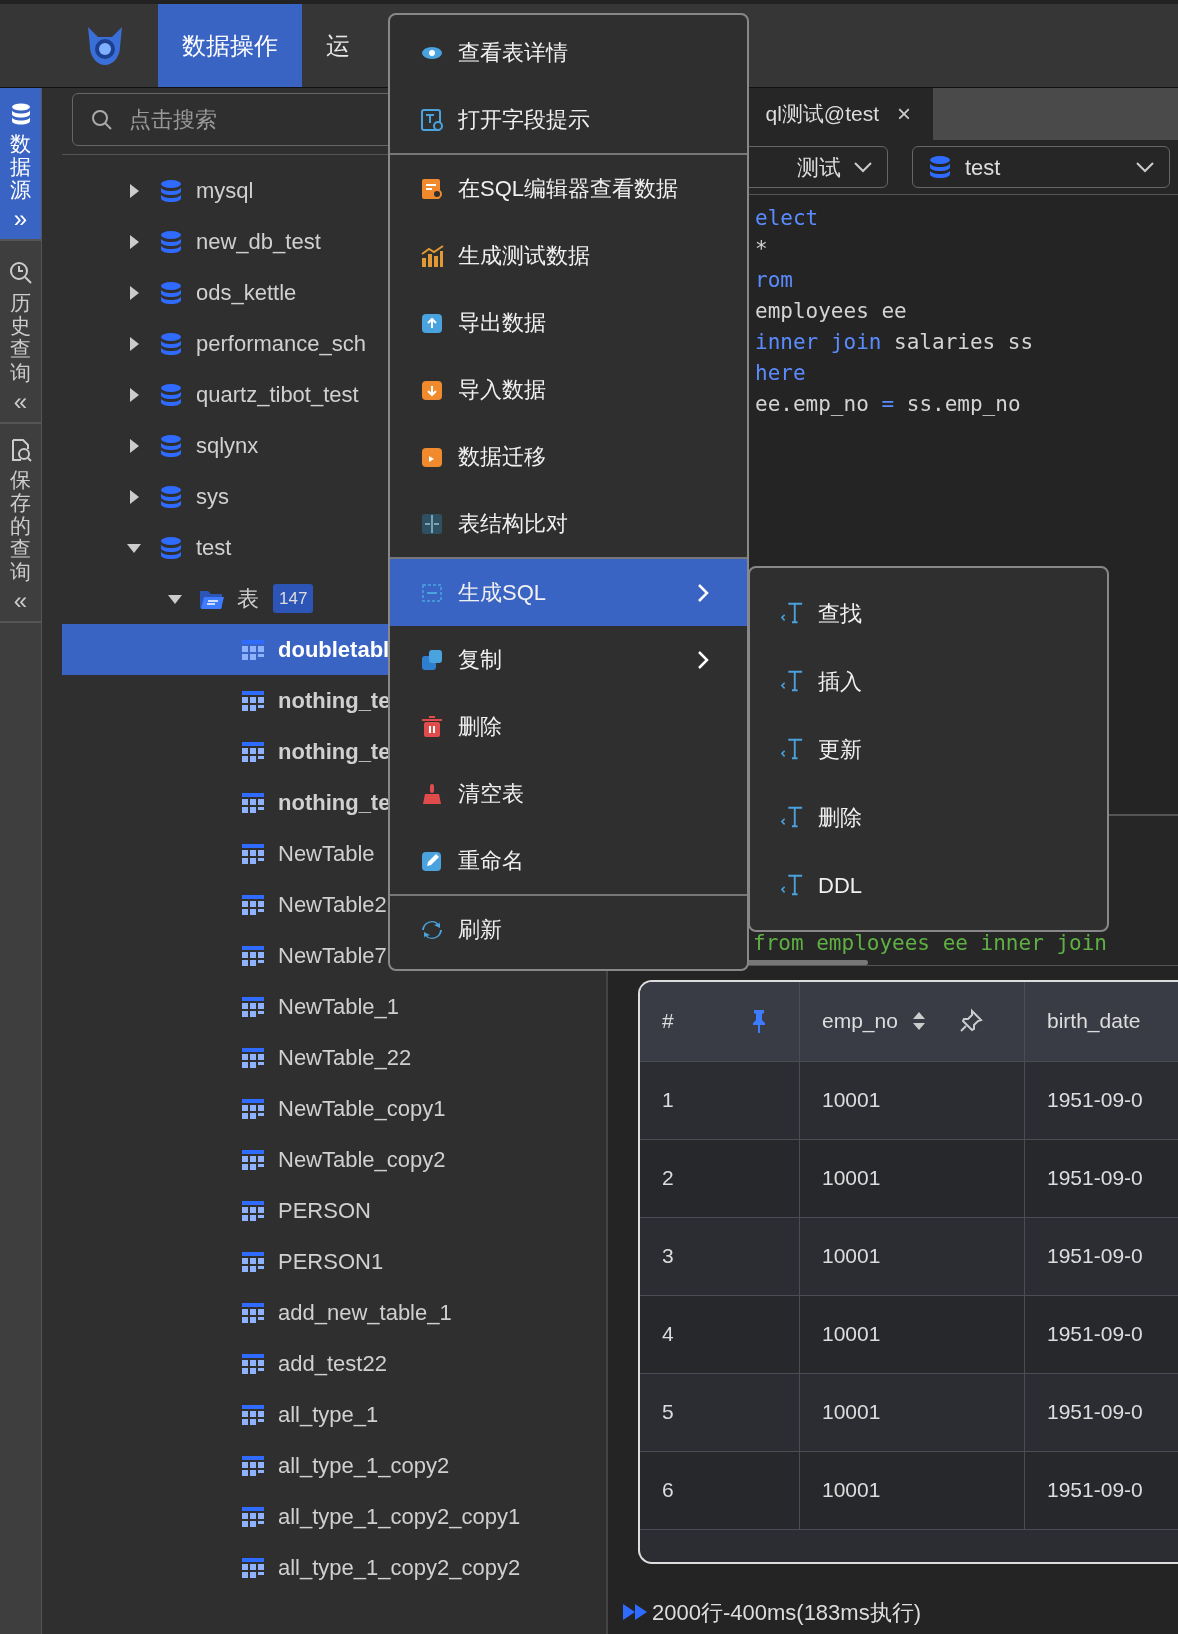  Describe the element at coordinates (328, 1415) in the screenshot. I see `tree-label: all_type_1` at that location.